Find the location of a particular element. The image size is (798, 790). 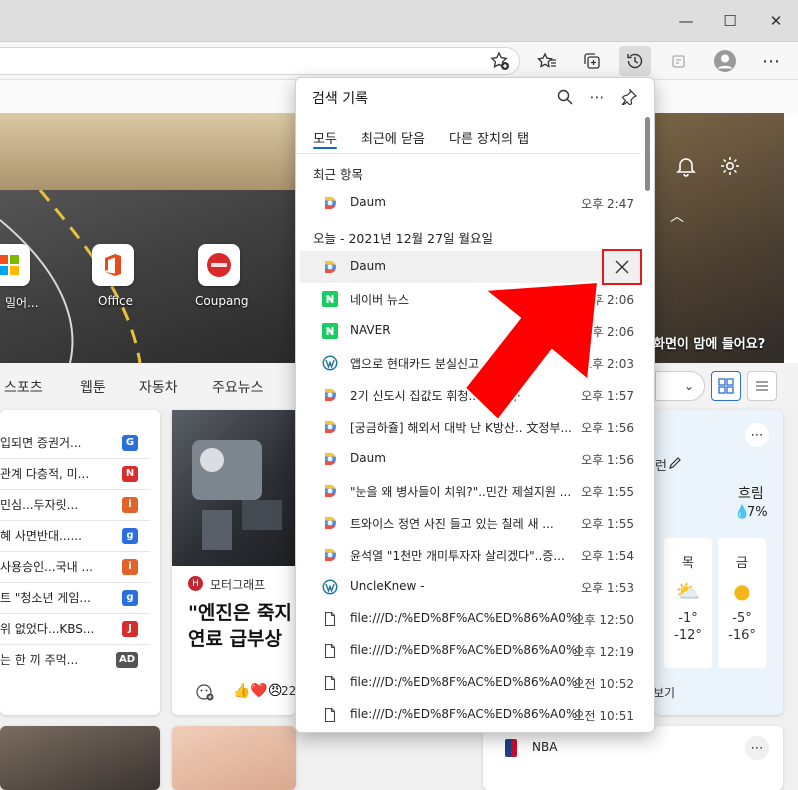

profile-avatar is located at coordinates (725, 61).